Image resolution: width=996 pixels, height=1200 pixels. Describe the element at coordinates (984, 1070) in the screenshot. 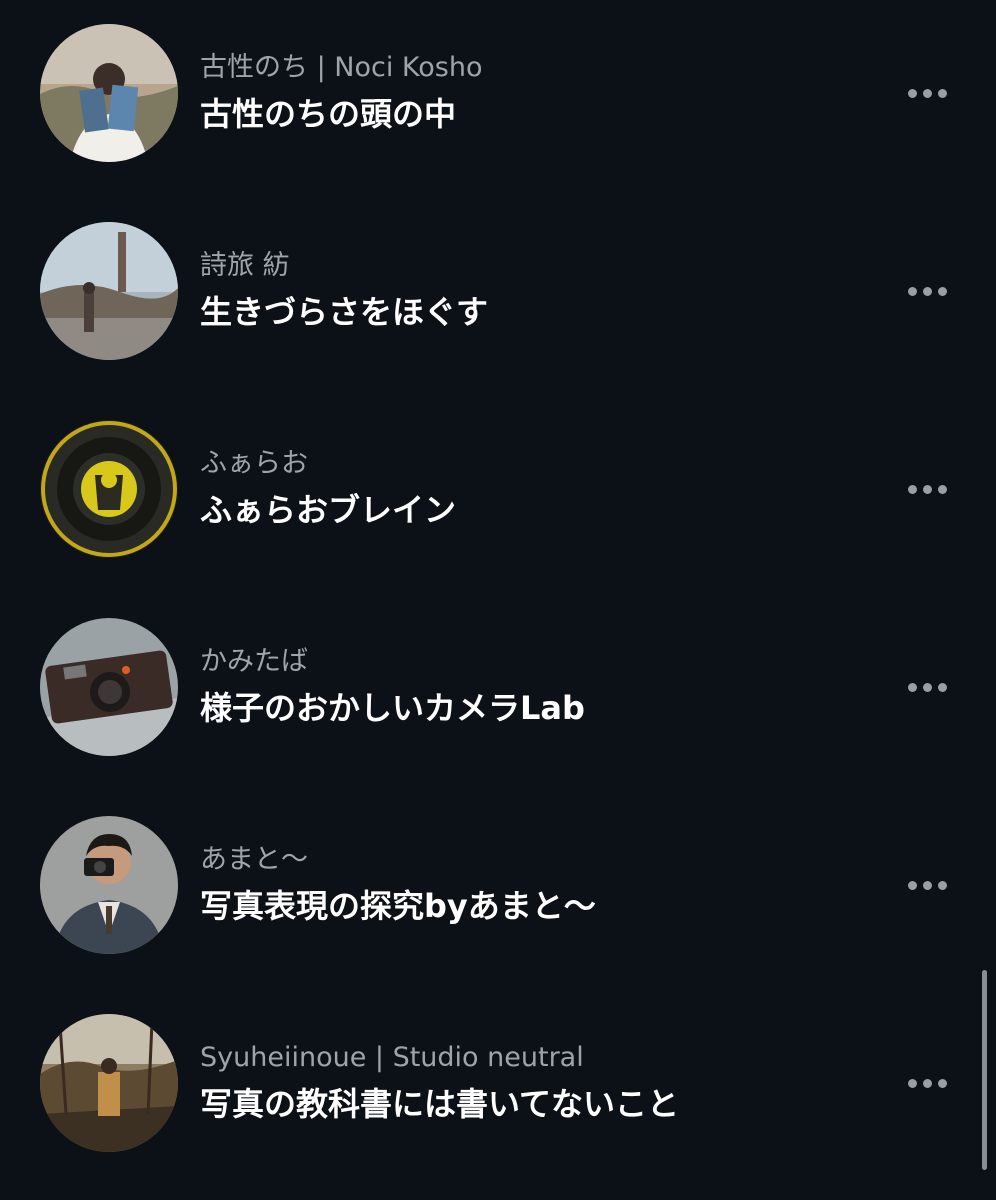

I see `scrollbar` at that location.